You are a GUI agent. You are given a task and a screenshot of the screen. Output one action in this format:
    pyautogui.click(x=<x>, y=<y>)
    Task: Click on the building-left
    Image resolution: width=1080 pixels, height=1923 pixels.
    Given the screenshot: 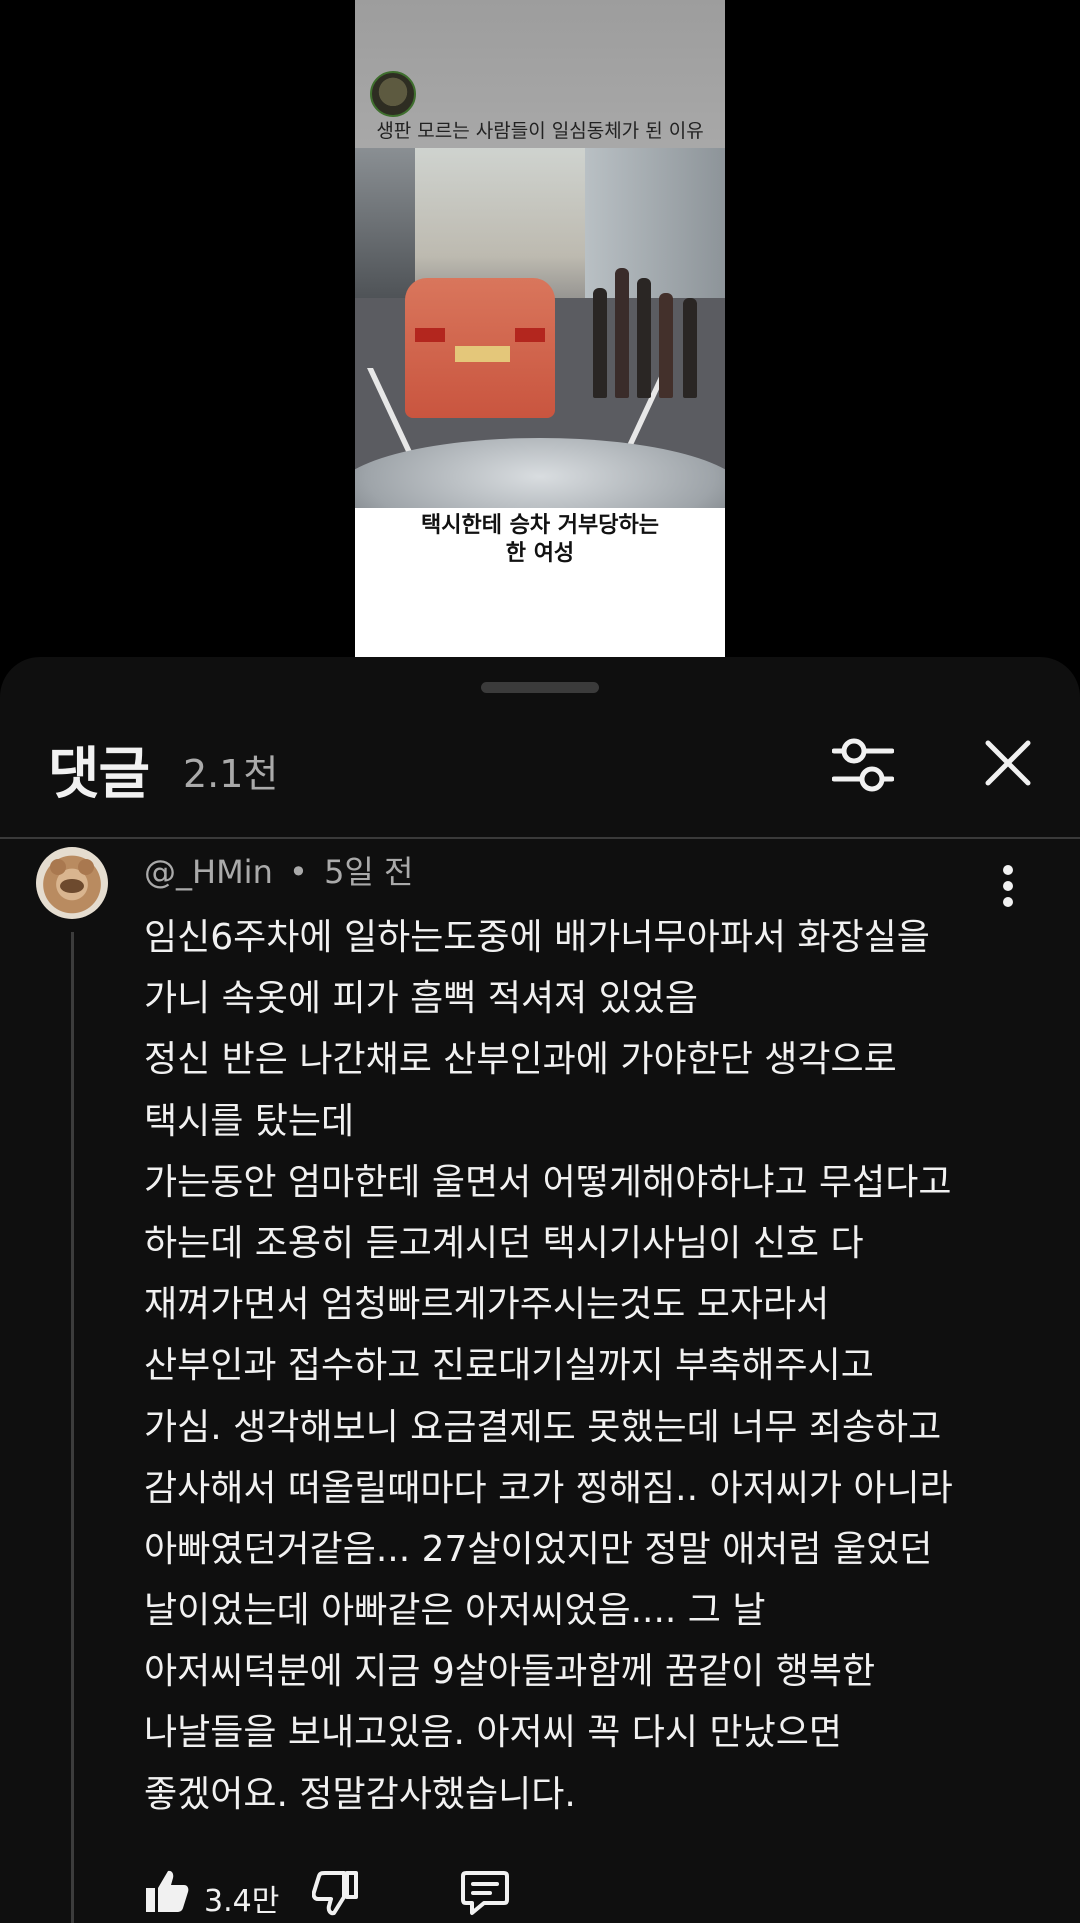 What is the action you would take?
    pyautogui.click(x=385, y=223)
    